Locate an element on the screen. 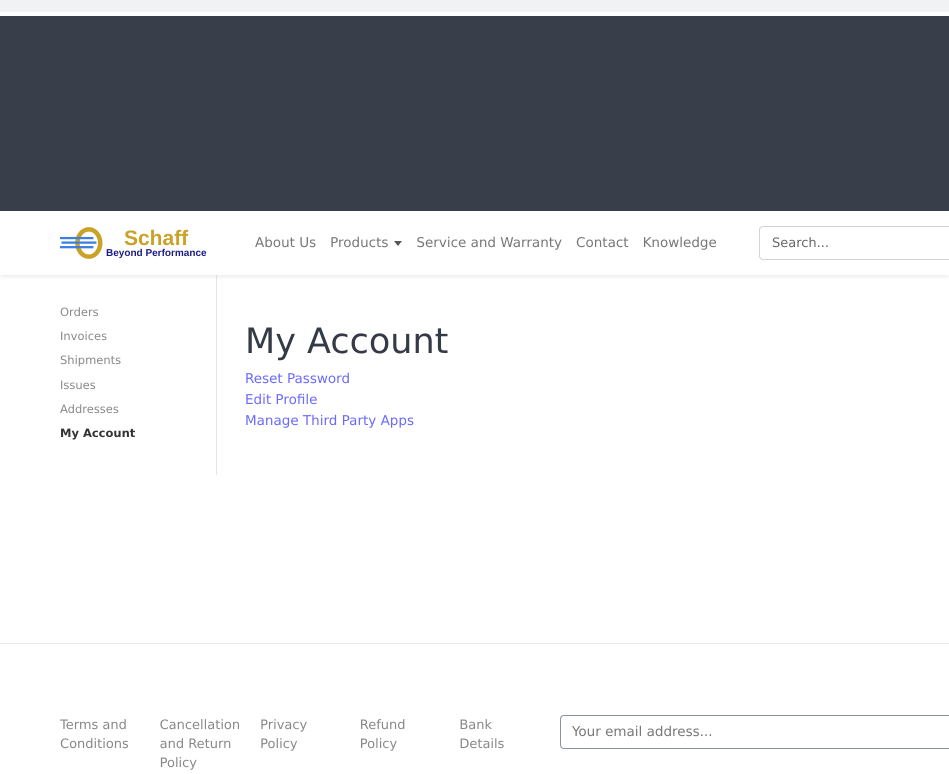 This screenshot has height=774, width=949. logo: Schaff Beyond Performance is located at coordinates (145, 243).